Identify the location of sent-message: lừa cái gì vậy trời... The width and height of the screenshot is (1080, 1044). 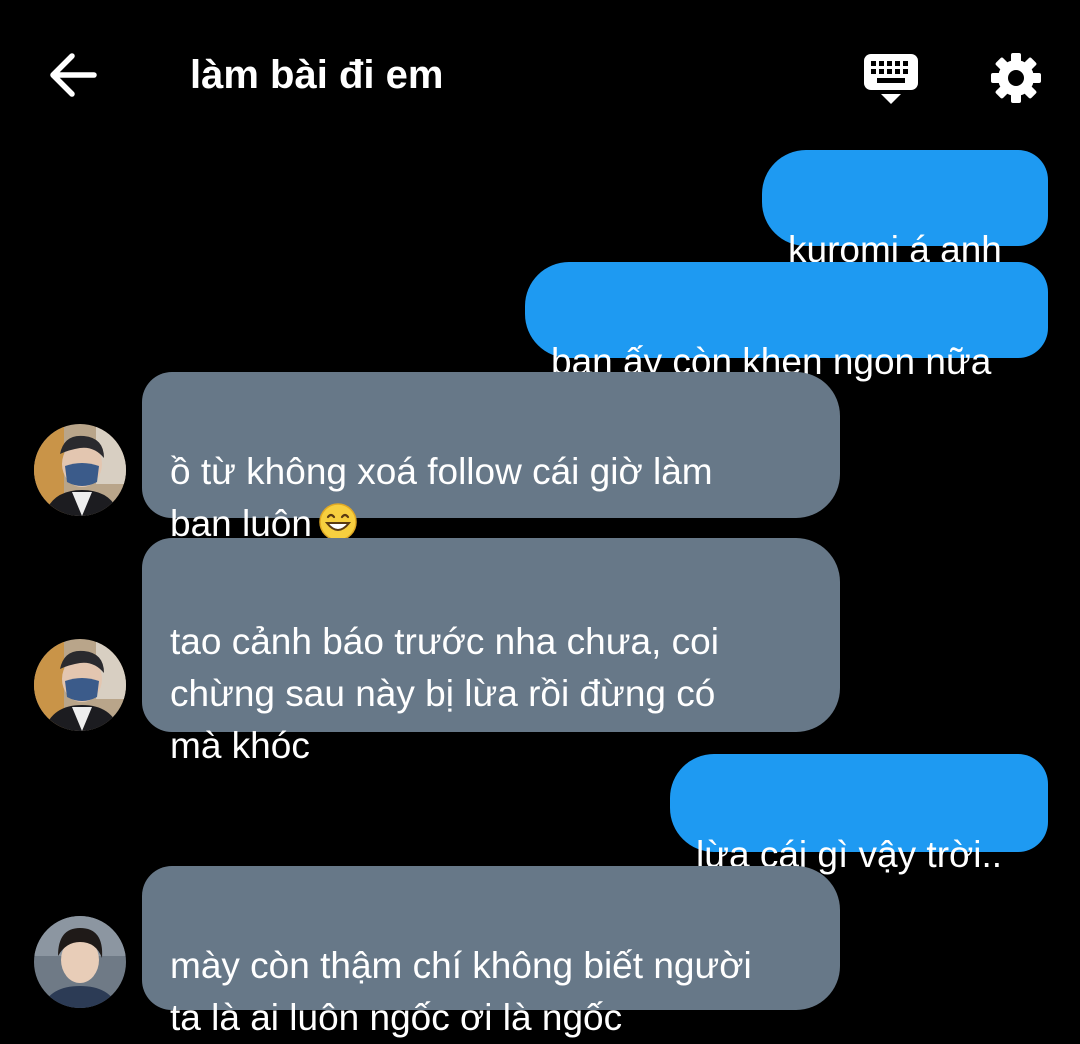
(859, 814).